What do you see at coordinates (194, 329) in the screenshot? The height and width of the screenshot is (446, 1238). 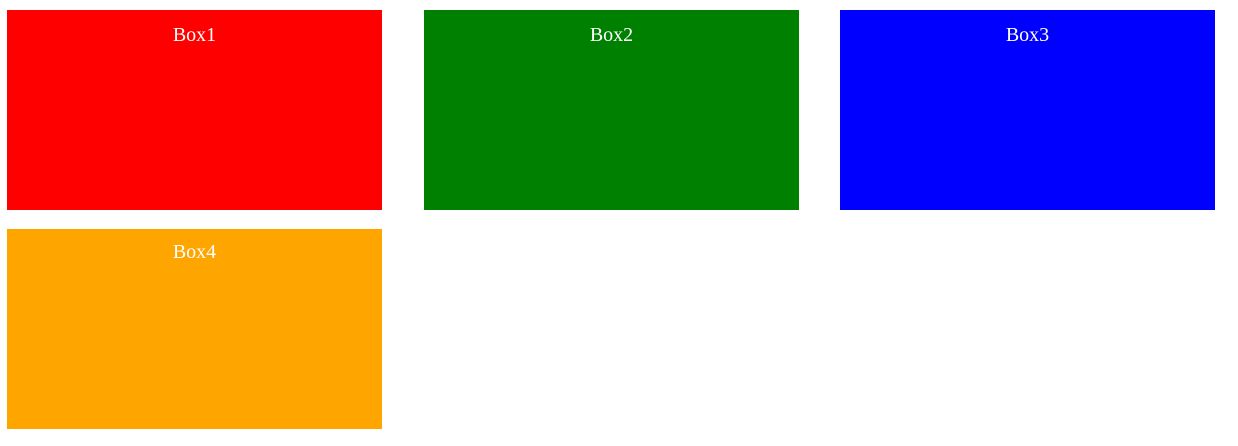 I see `box-4: Box4` at bounding box center [194, 329].